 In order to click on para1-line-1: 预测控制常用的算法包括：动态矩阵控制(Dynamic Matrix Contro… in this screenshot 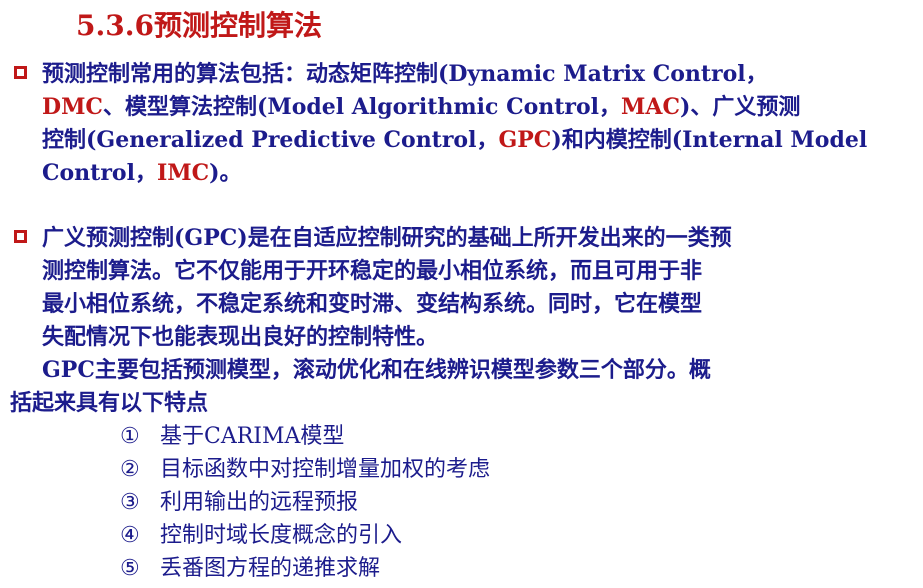, I will do `click(466, 74)`.